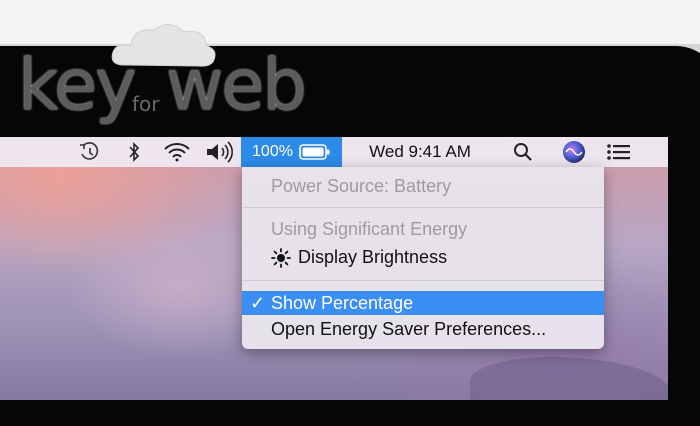 This screenshot has width=700, height=426. I want to click on bluetooth-icon, so click(134, 152).